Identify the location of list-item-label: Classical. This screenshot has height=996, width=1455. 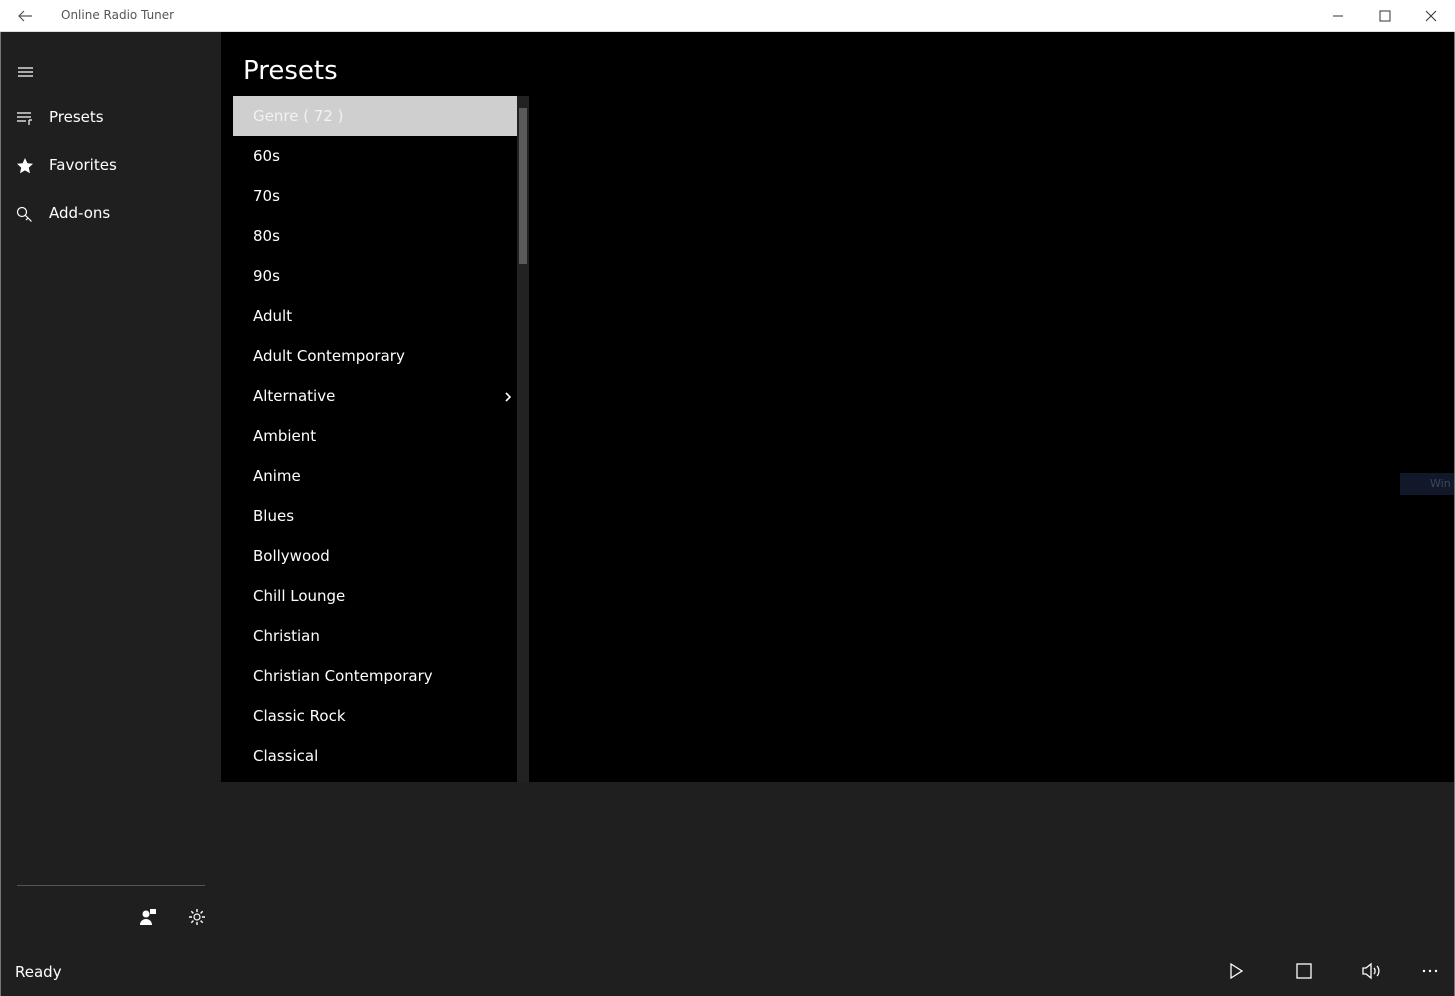
(286, 756).